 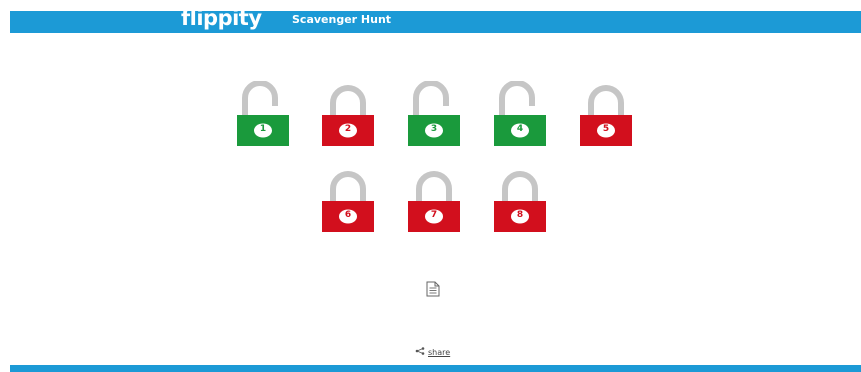 What do you see at coordinates (434, 129) in the screenshot?
I see `padlock-number: 3` at bounding box center [434, 129].